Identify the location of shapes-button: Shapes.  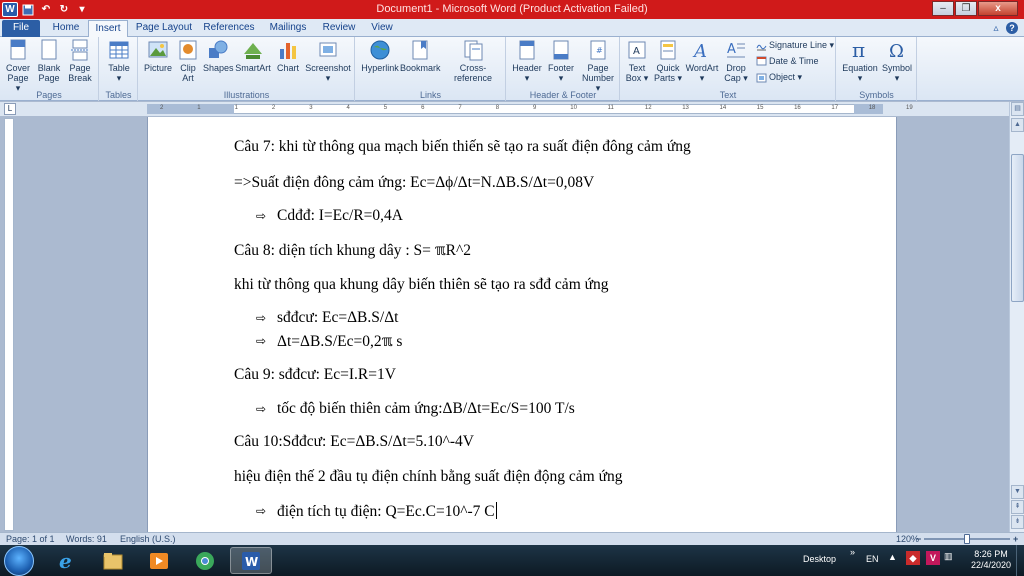
(218, 56).